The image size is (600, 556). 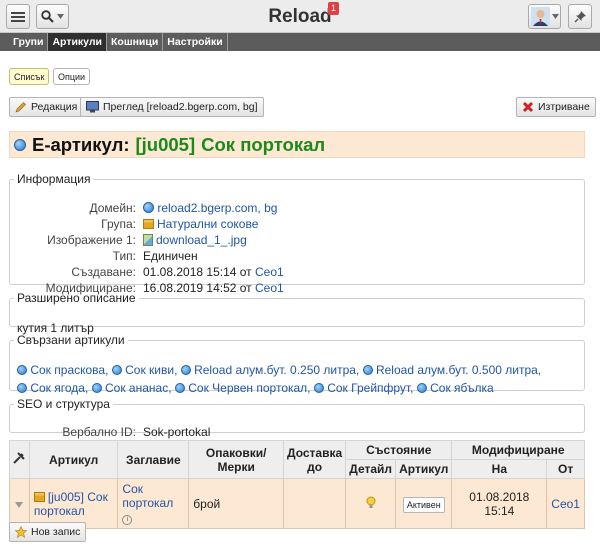 I want to click on pin-button, so click(x=580, y=16).